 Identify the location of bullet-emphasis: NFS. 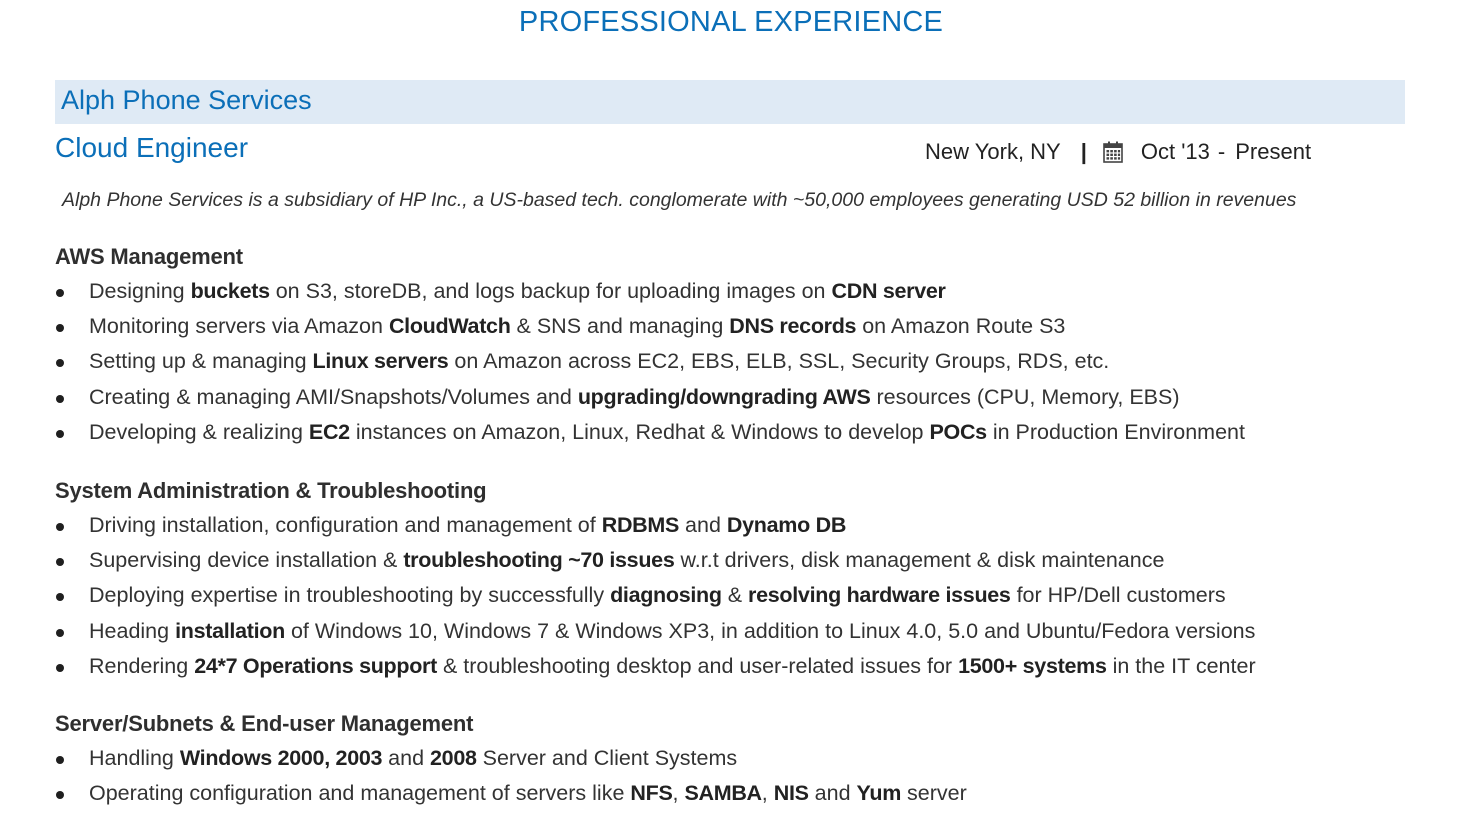
(651, 793).